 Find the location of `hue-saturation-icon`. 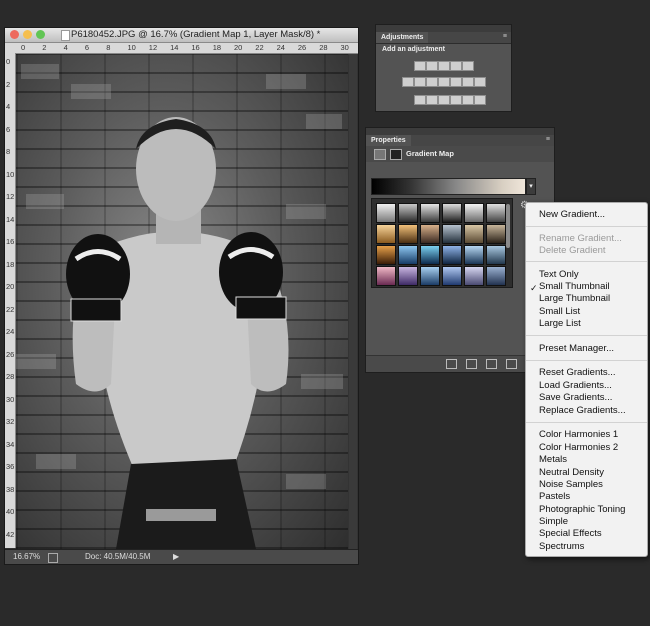

hue-saturation-icon is located at coordinates (408, 82).